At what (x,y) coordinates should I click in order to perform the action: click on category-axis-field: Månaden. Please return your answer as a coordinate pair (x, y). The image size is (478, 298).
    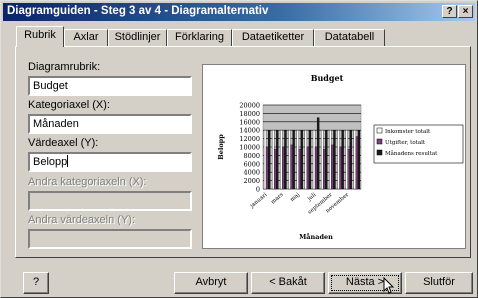
    Looking at the image, I should click on (110, 124).